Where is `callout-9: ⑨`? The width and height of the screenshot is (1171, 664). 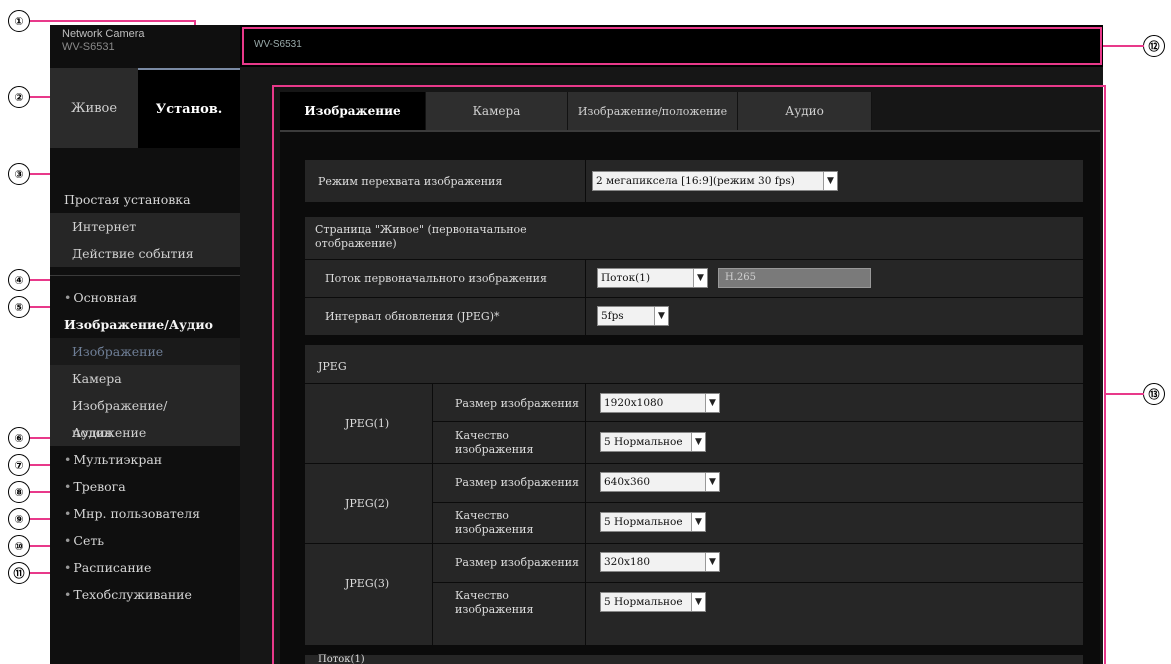
callout-9: ⑨ is located at coordinates (19, 519).